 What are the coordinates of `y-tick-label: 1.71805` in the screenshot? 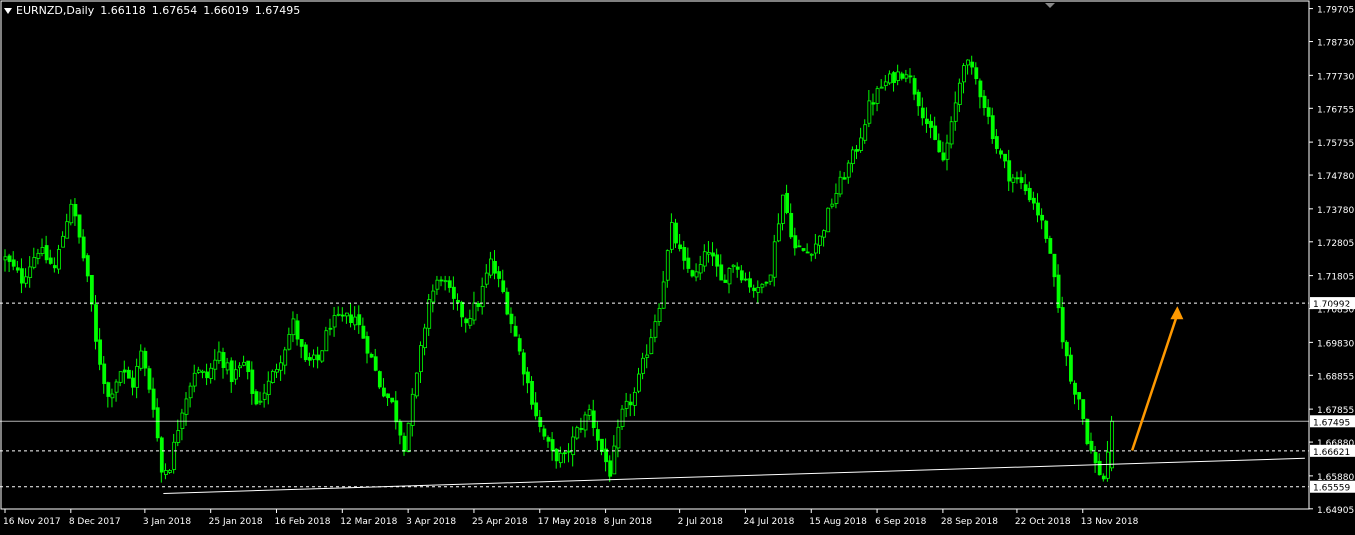 It's located at (1335, 278).